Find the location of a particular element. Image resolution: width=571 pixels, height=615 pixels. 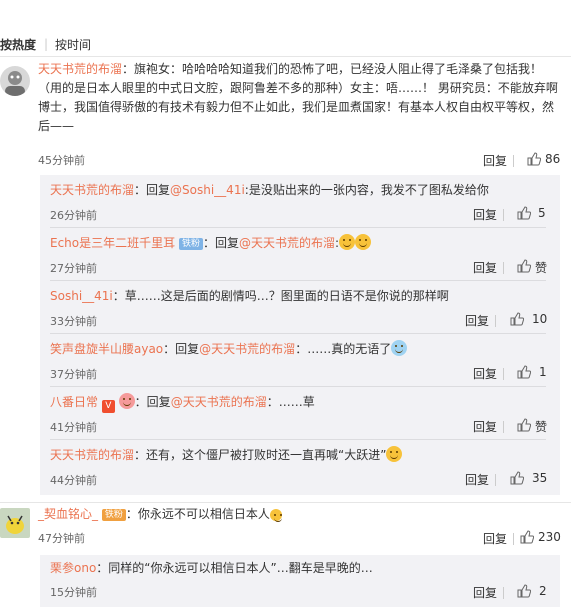

sort-by-time-tab: 按时间 is located at coordinates (73, 44).